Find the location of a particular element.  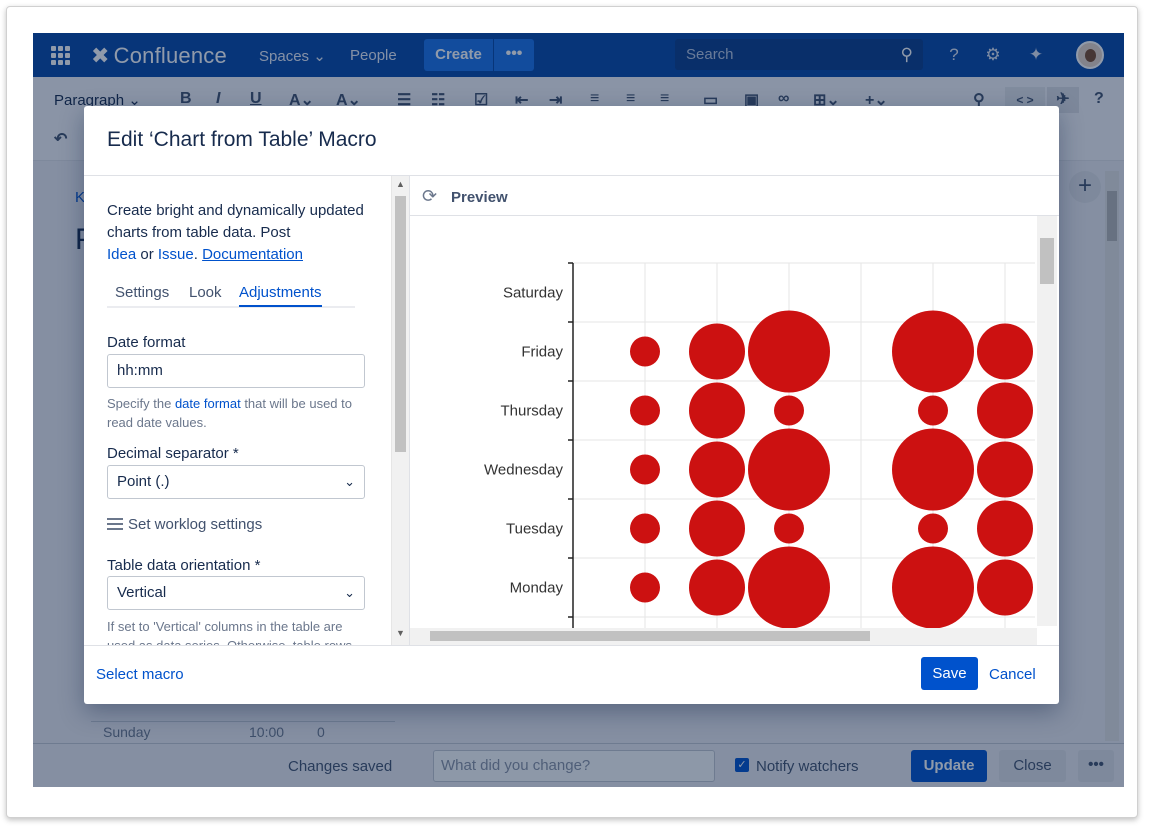

issue-link: Issue is located at coordinates (176, 254).